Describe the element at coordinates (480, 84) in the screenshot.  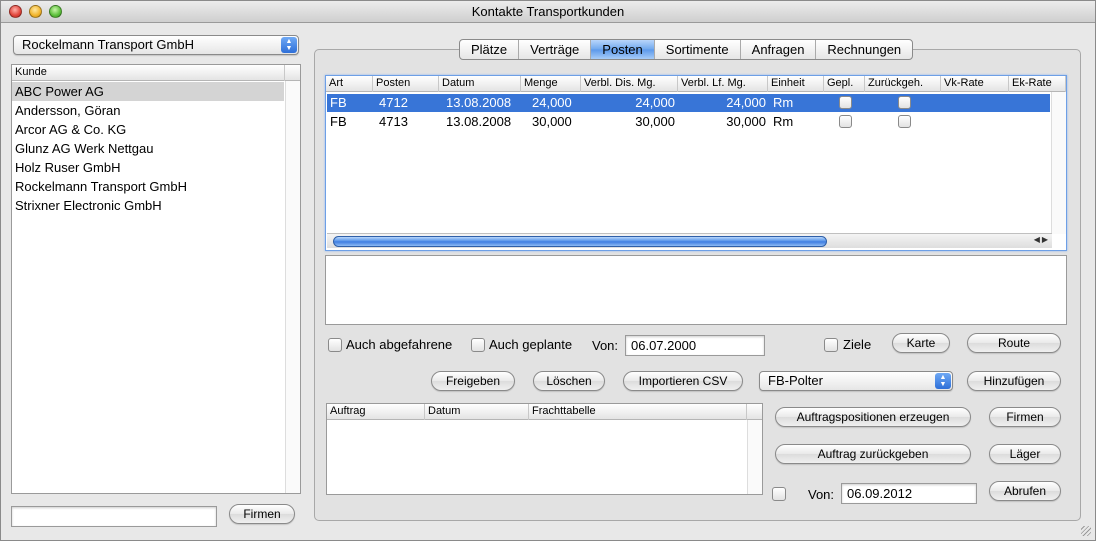
I see `col-datum: Datum` at that location.